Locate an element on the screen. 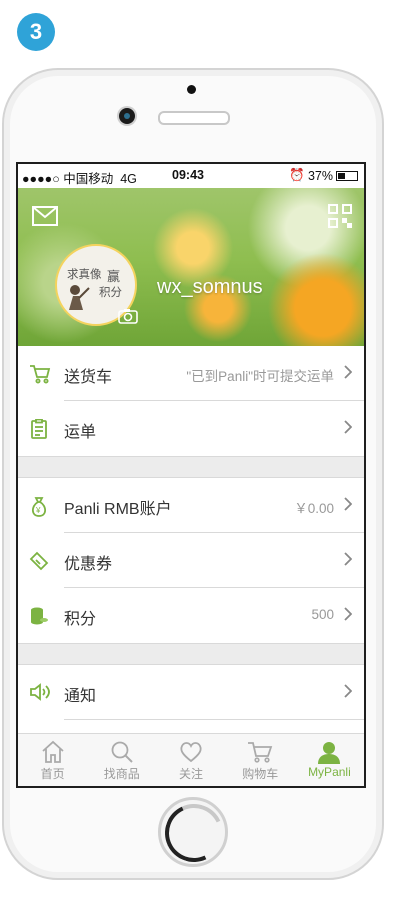 This screenshot has width=415, height=906. earpiece-speaker is located at coordinates (194, 118).